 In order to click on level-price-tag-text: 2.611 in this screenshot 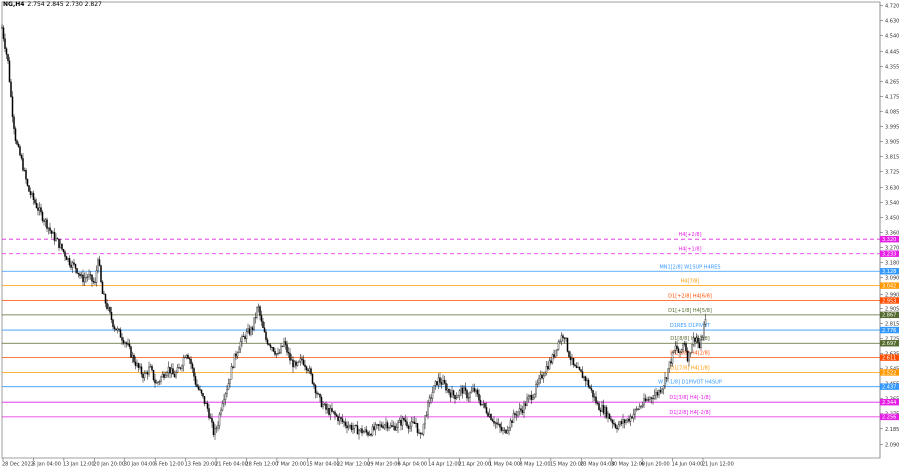, I will do `click(889, 358)`.